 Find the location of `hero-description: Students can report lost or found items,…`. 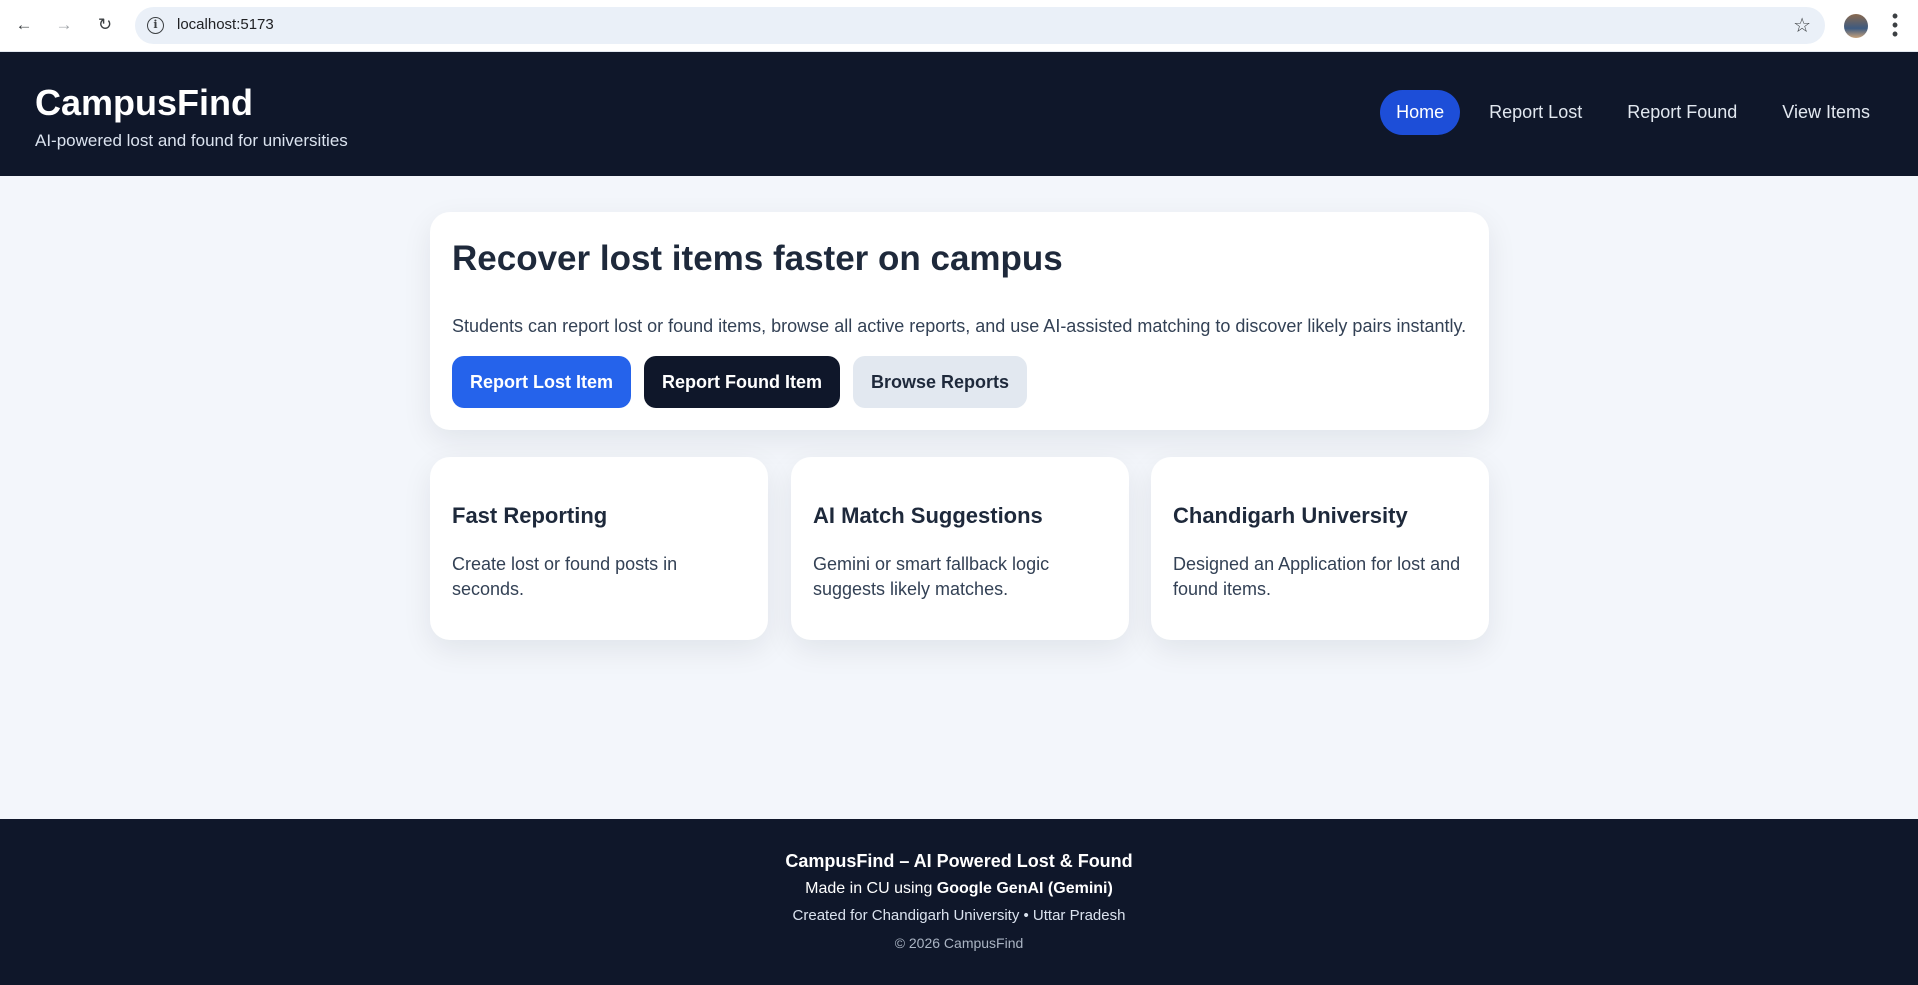

hero-description: Students can report lost or found items,… is located at coordinates (959, 326).